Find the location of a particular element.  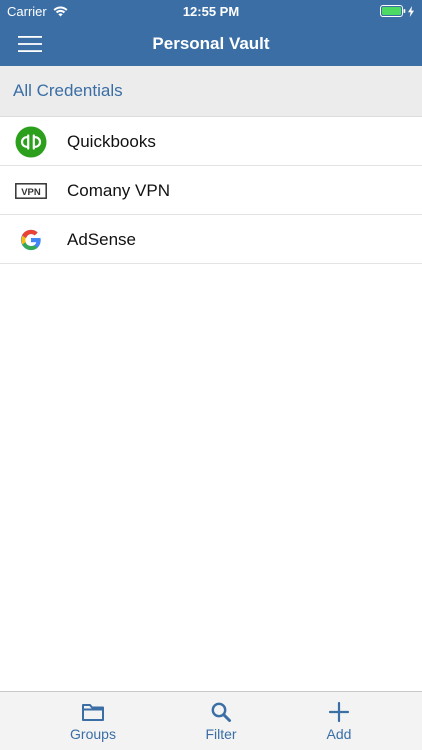

google-logo-icon is located at coordinates (31, 240).